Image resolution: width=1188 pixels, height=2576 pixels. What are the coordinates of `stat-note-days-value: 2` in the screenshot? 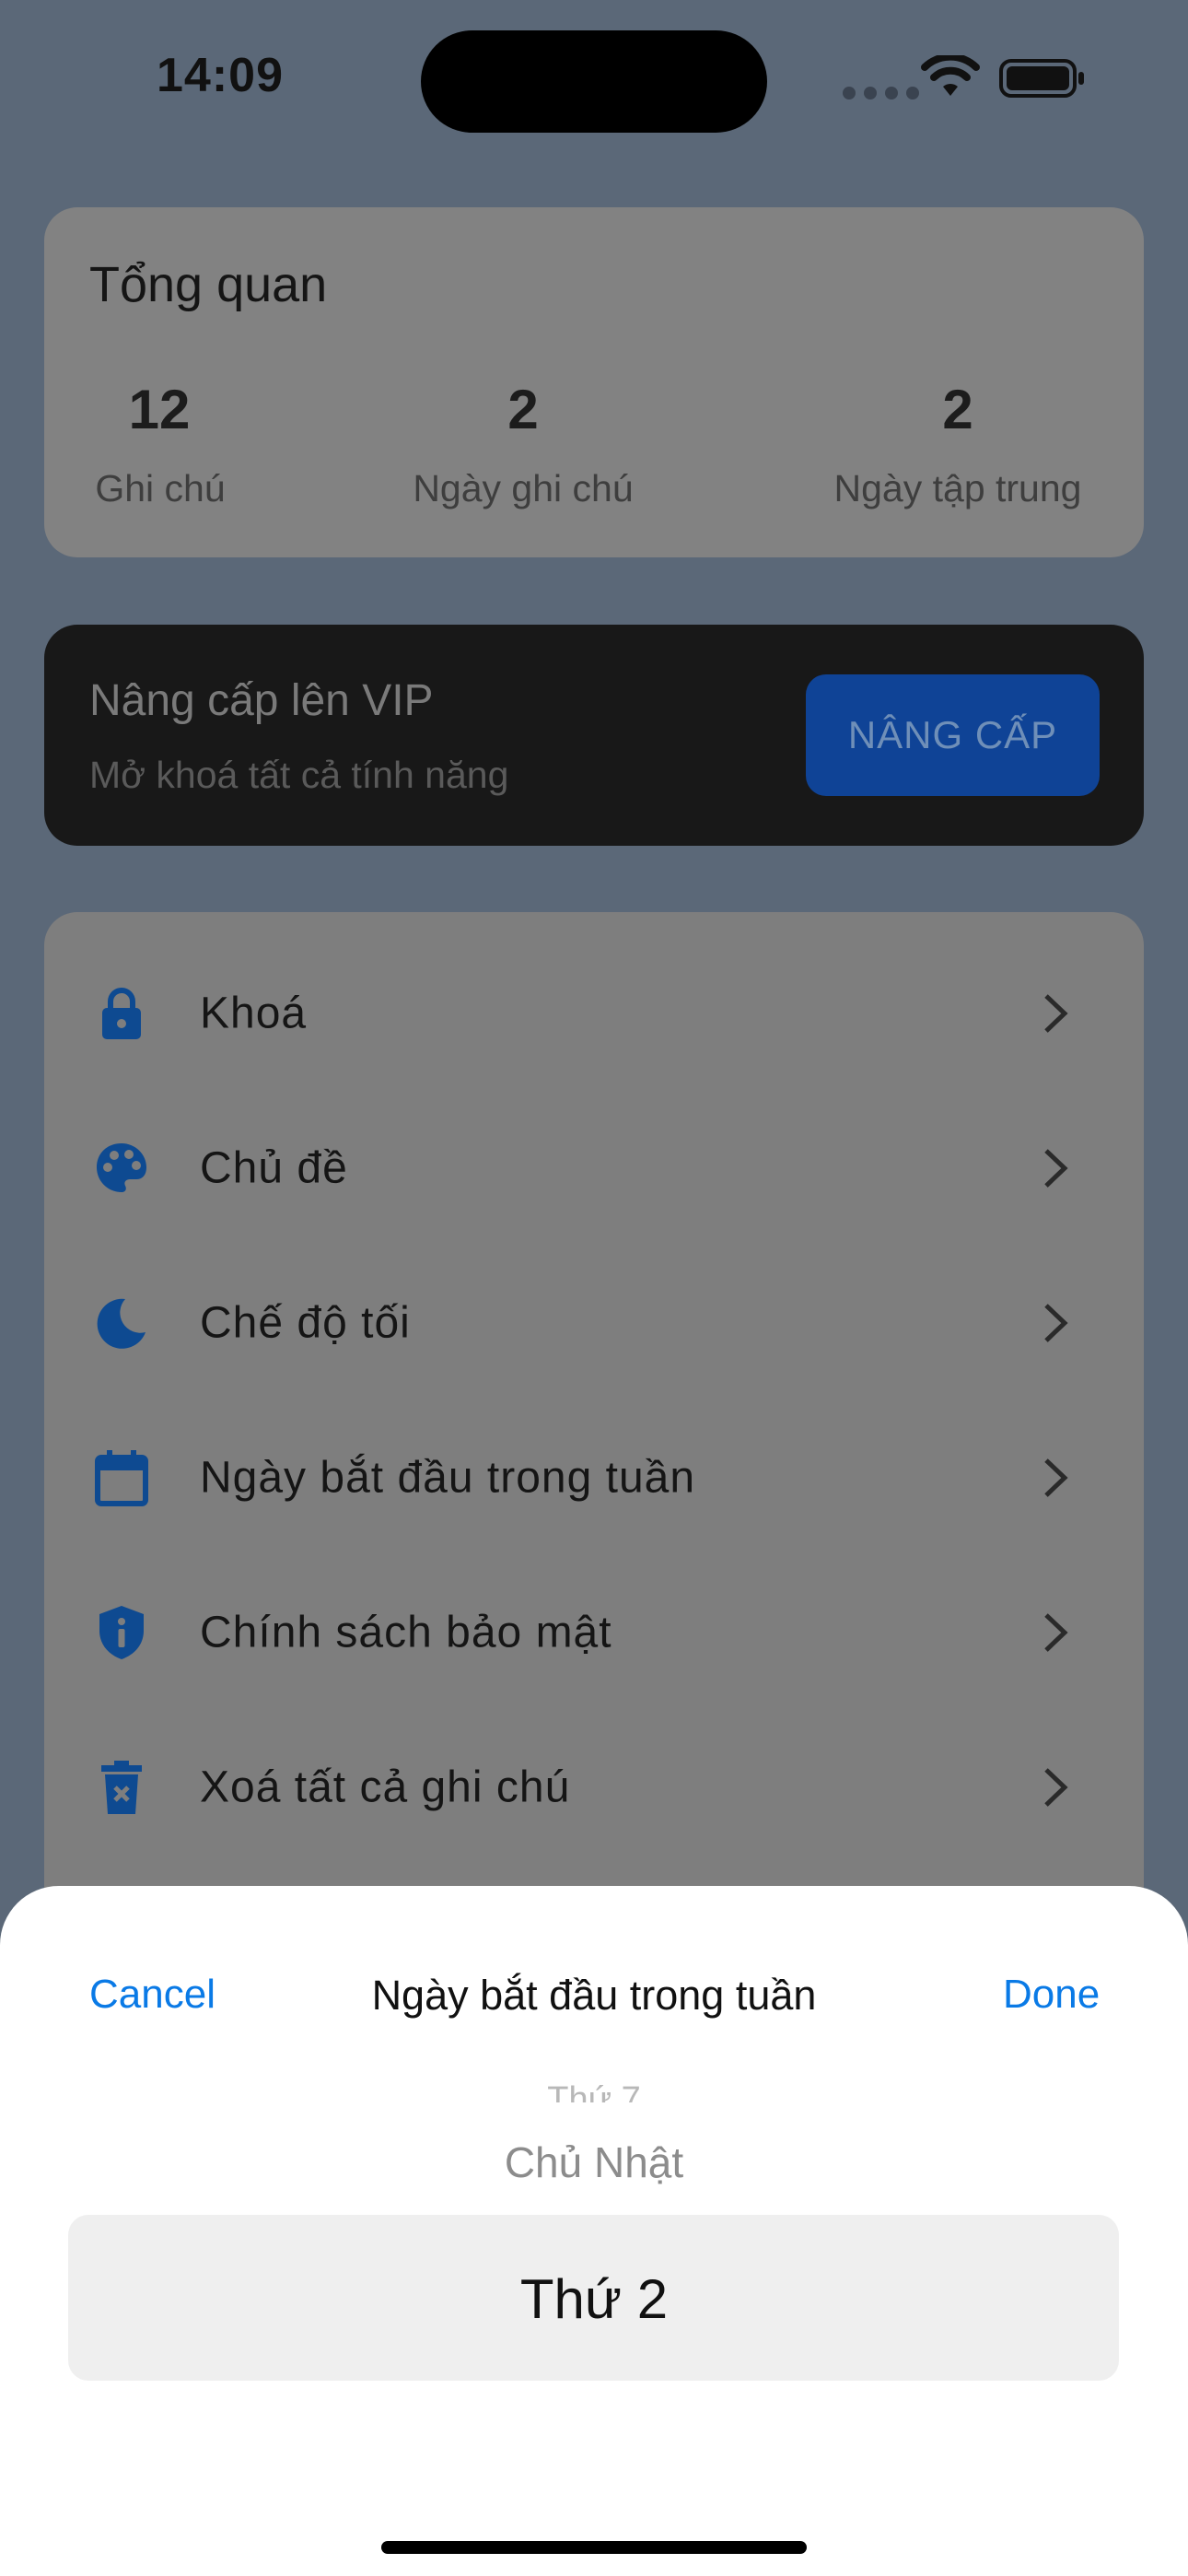 It's located at (523, 409).